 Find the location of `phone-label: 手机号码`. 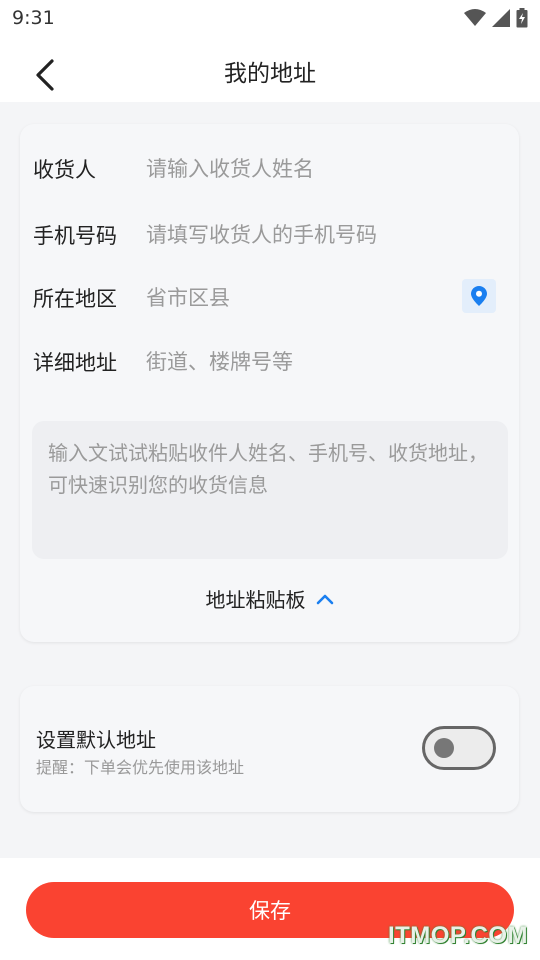

phone-label: 手机号码 is located at coordinates (75, 236).